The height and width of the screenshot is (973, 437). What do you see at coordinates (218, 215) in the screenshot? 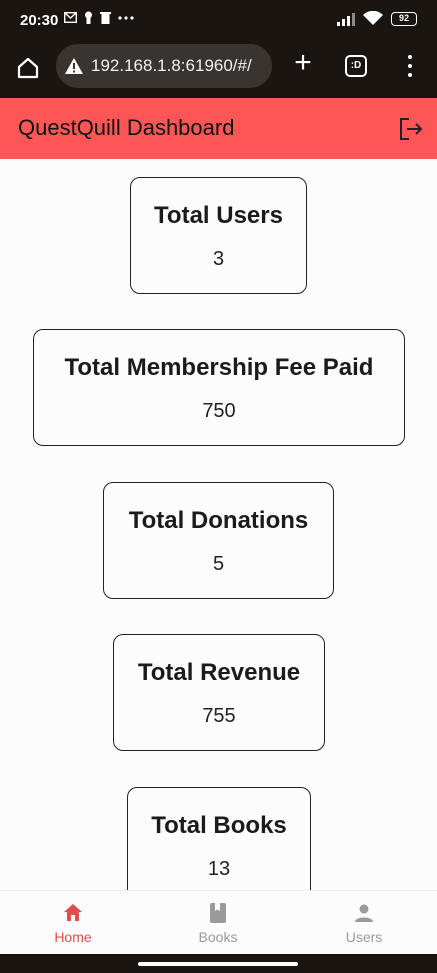
I see `stat-card-title: Total Users` at bounding box center [218, 215].